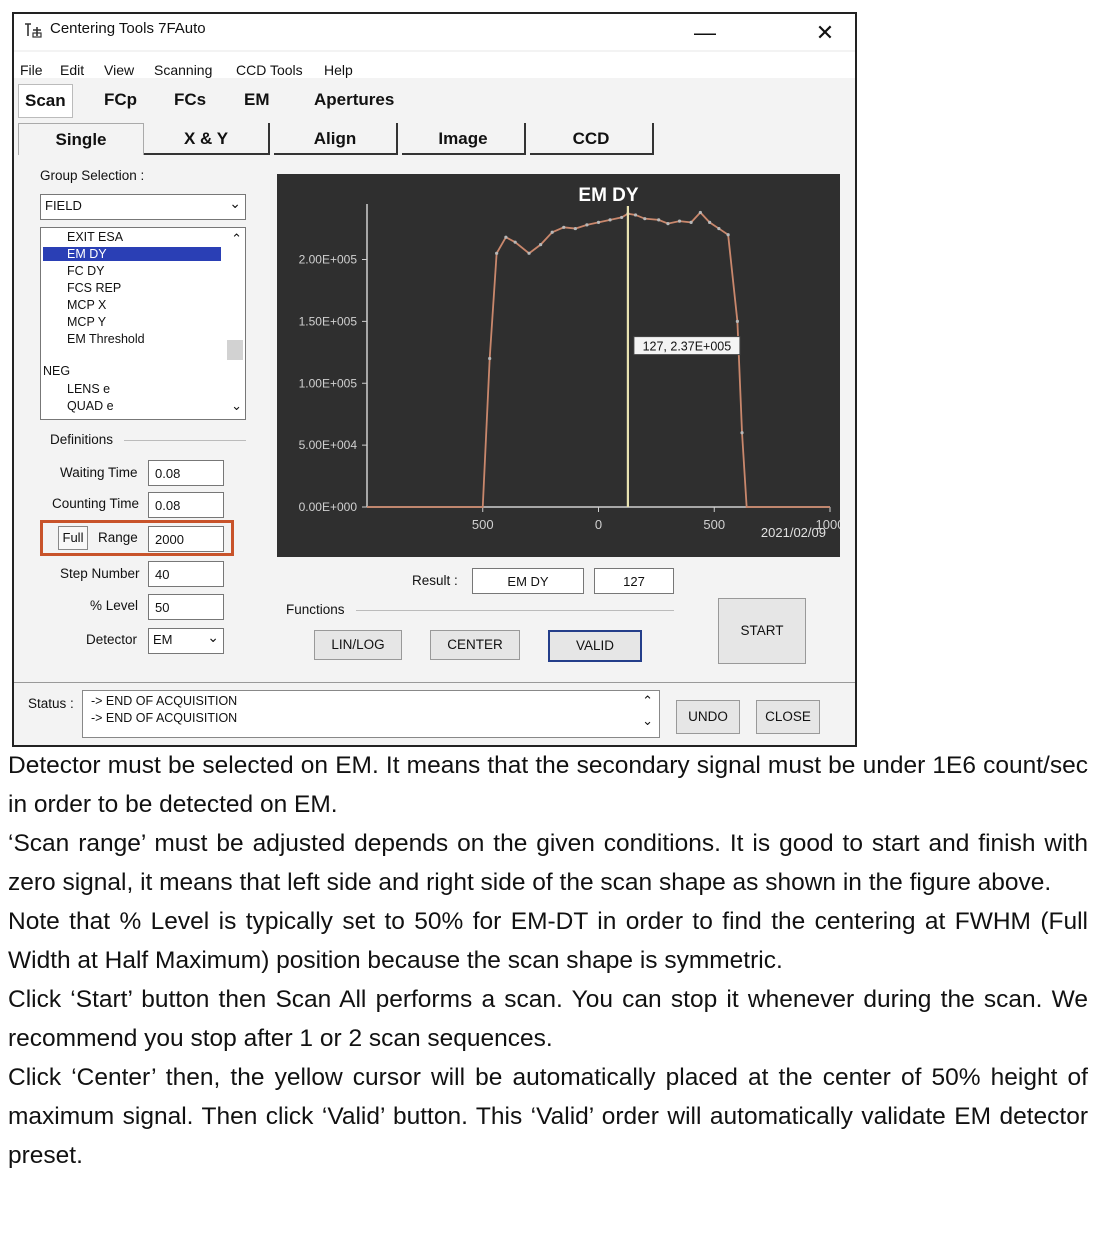  What do you see at coordinates (435, 580) in the screenshot?
I see `result-label: Result :` at bounding box center [435, 580].